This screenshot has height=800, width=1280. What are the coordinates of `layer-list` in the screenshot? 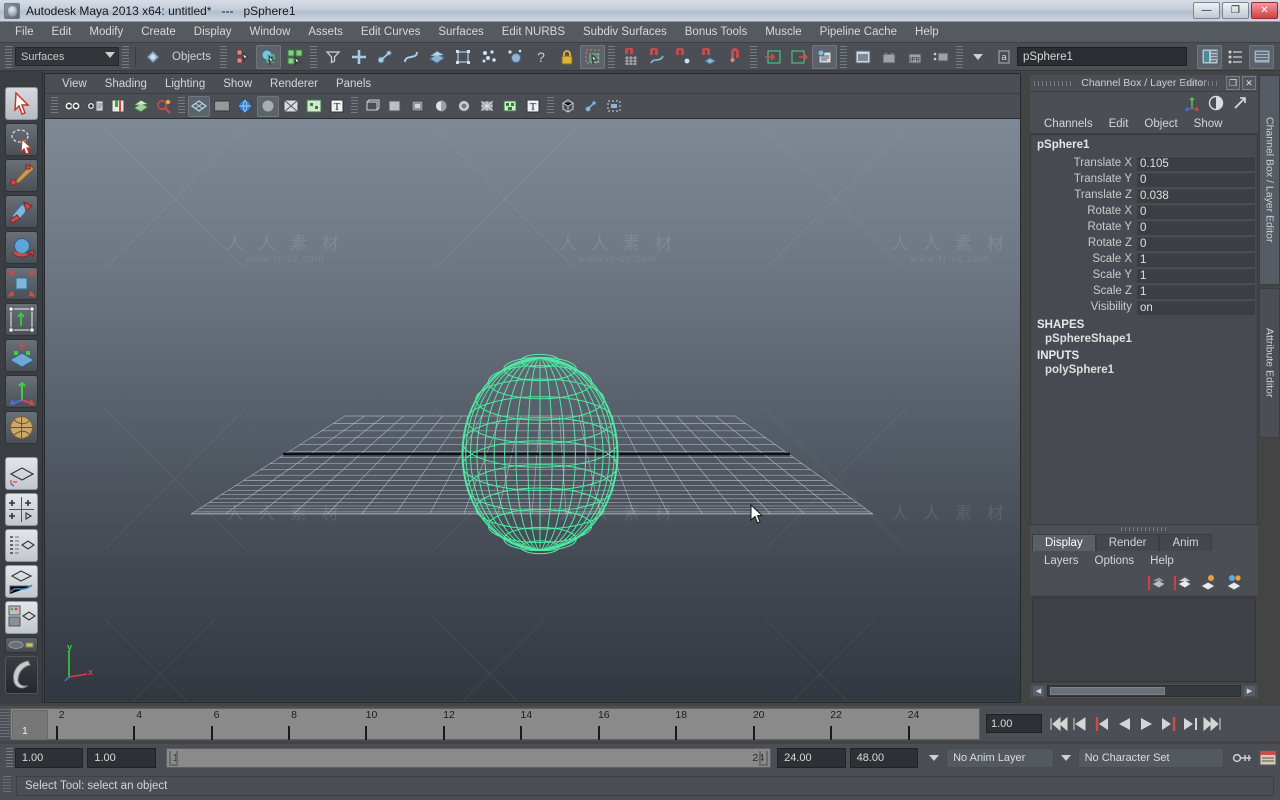 It's located at (1144, 639).